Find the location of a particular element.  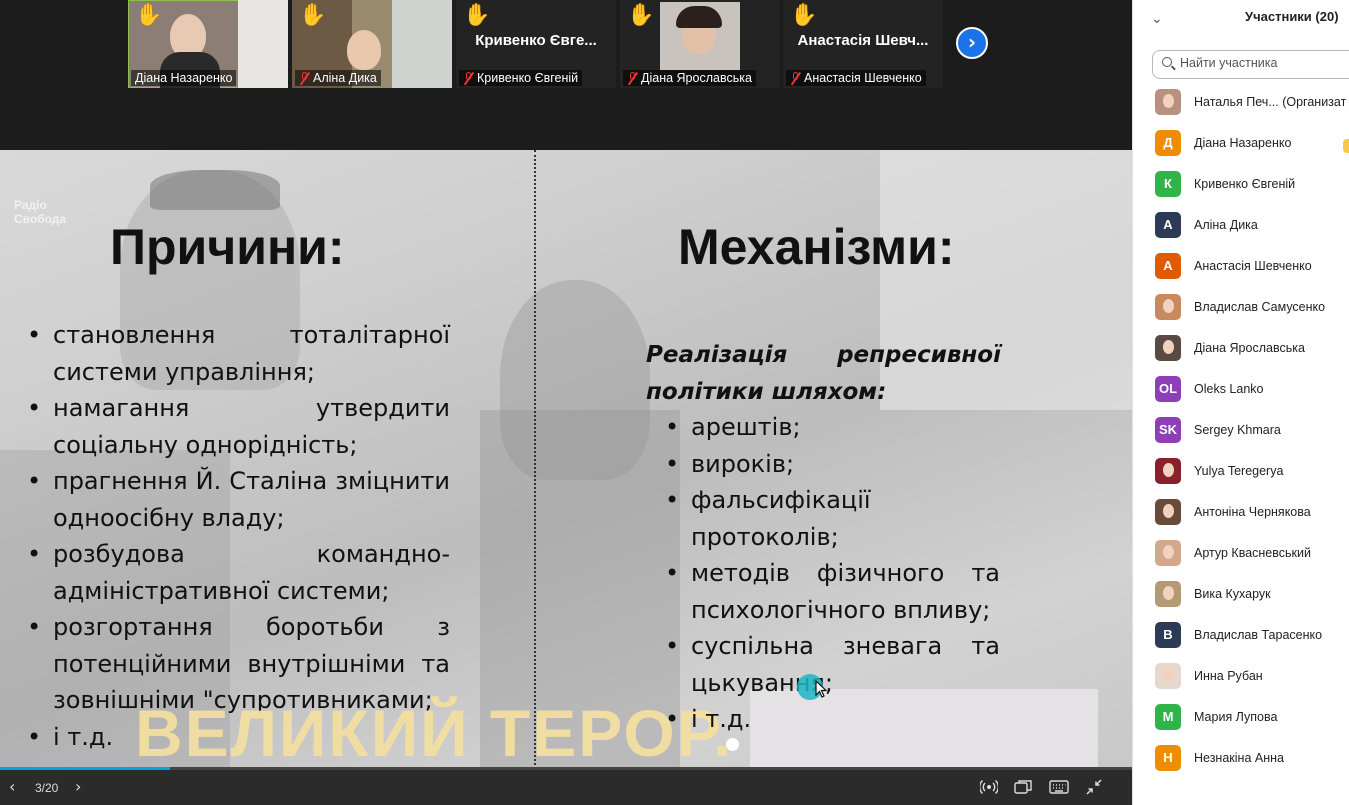

avatar-initials: А is located at coordinates (1168, 266).